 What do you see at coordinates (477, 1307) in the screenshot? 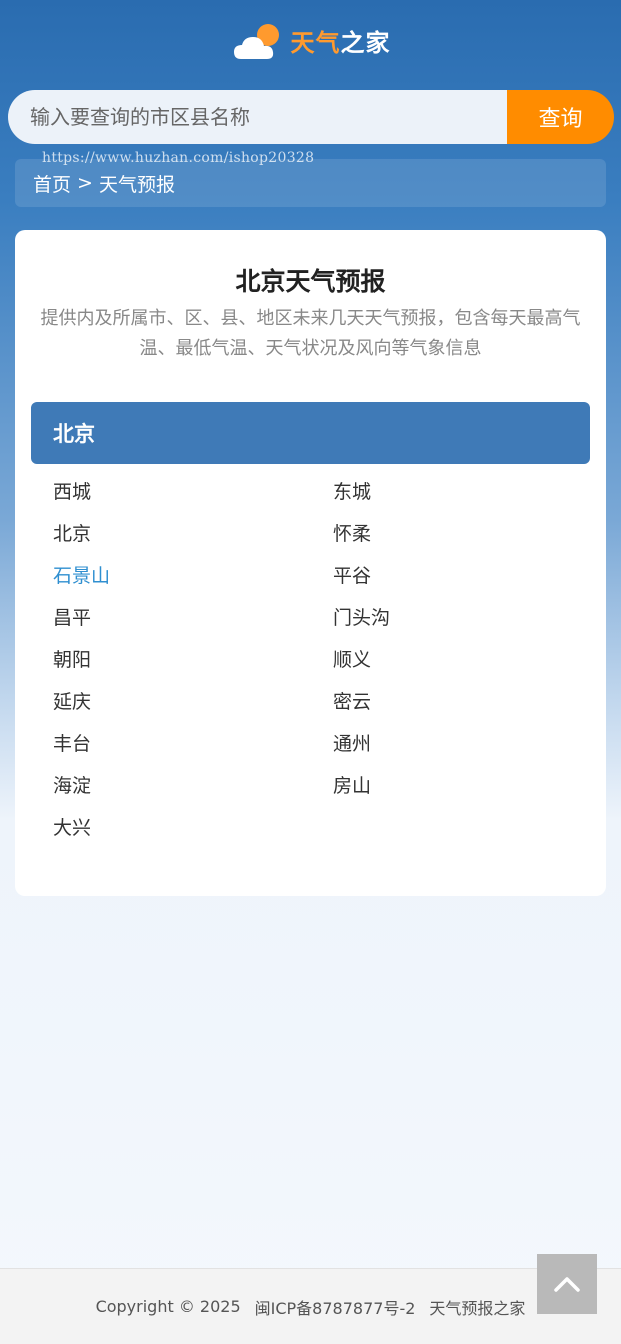
I see `footer-site-link: 天气预报之家` at bounding box center [477, 1307].